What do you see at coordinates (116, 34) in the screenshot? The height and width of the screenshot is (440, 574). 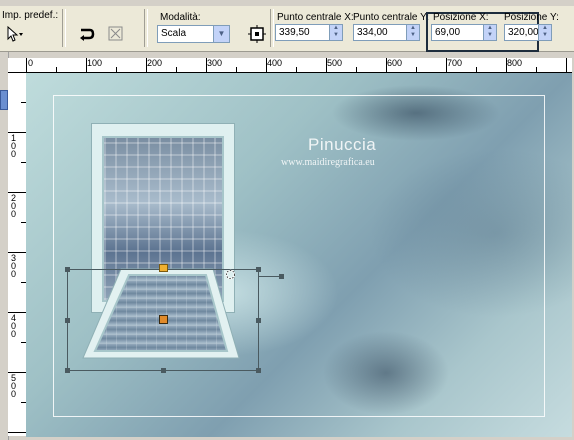 I see `reset-icon` at bounding box center [116, 34].